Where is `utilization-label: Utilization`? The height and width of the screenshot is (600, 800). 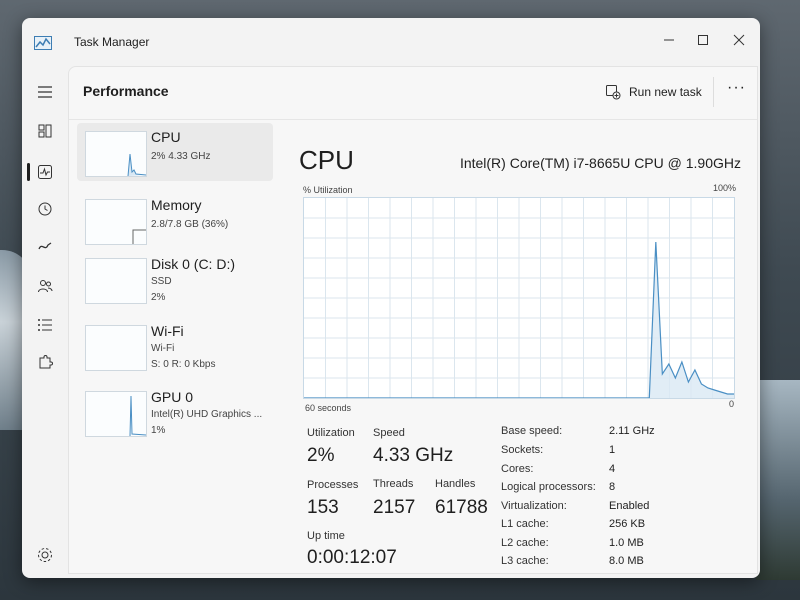
utilization-label: Utilization is located at coordinates (331, 433).